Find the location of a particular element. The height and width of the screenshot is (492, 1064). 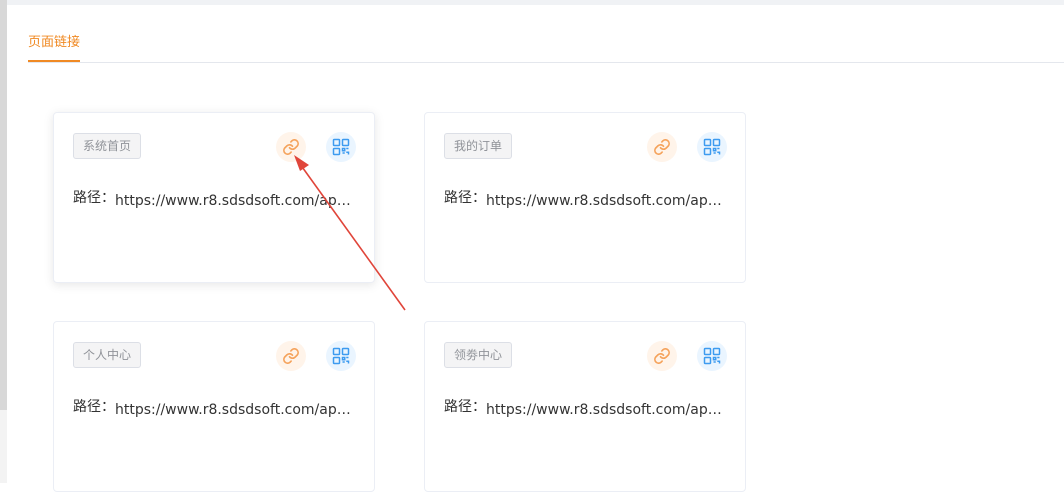

tab-bar: 页面链接 is located at coordinates (546, 45).